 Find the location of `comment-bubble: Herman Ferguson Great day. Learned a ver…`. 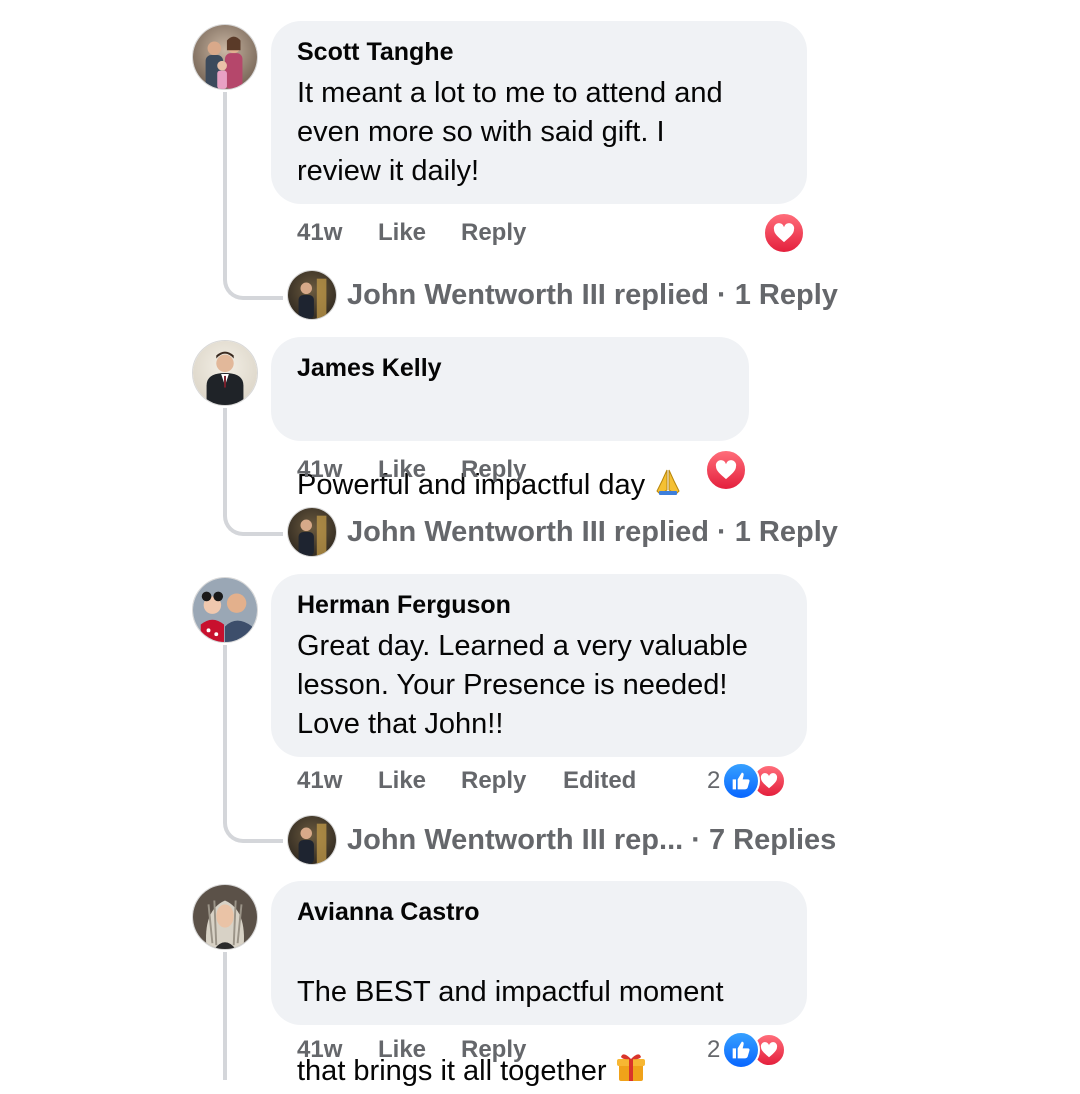

comment-bubble: Herman Ferguson Great day. Learned a ver… is located at coordinates (539, 665).